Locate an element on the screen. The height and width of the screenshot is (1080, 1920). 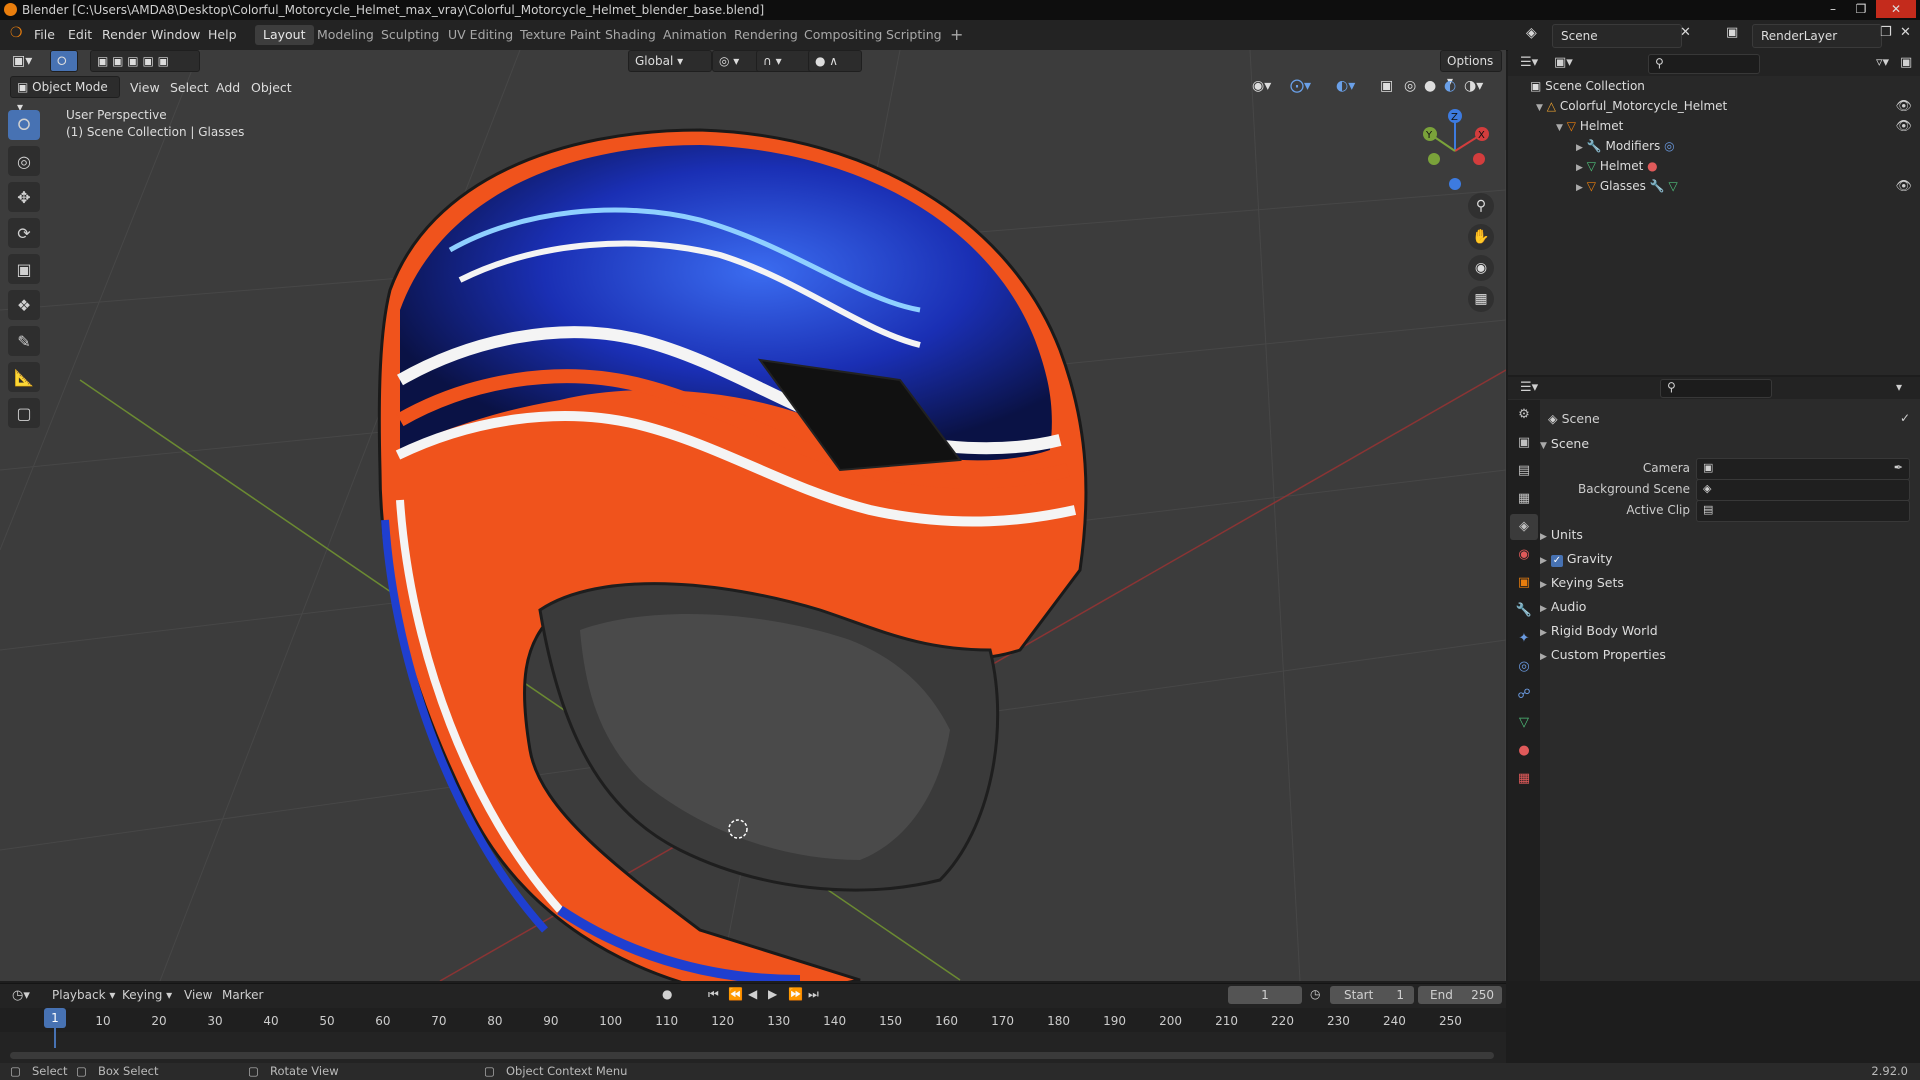
modifier-tab-icon: 🔧 is located at coordinates (1524, 611).